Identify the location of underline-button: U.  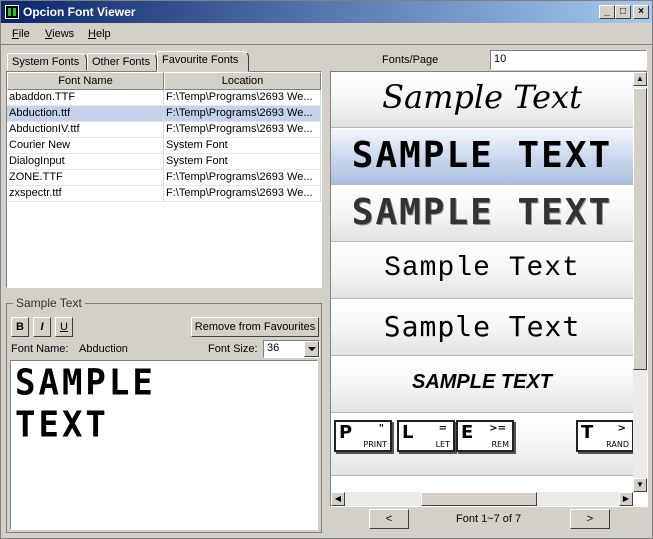
(64, 327).